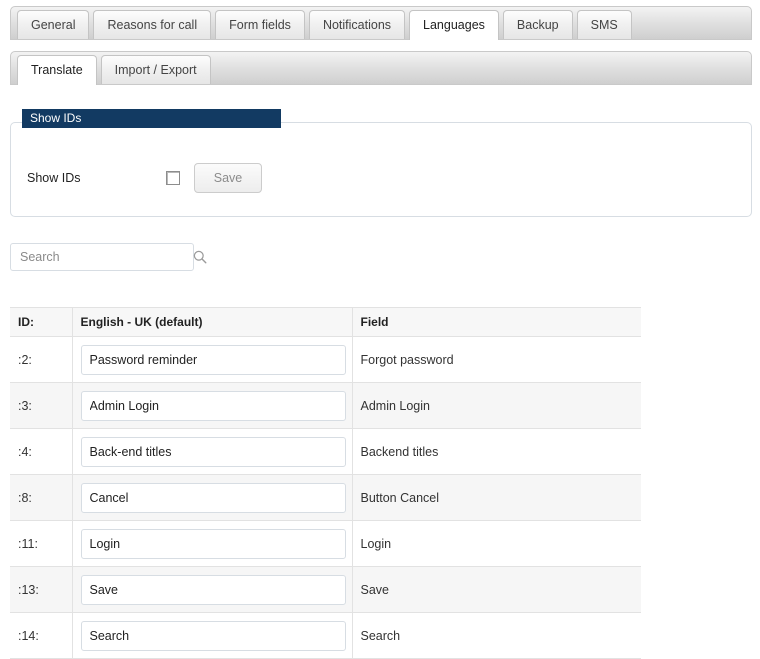  What do you see at coordinates (151, 118) in the screenshot?
I see `panel-legend-show-ids: Show IDs` at bounding box center [151, 118].